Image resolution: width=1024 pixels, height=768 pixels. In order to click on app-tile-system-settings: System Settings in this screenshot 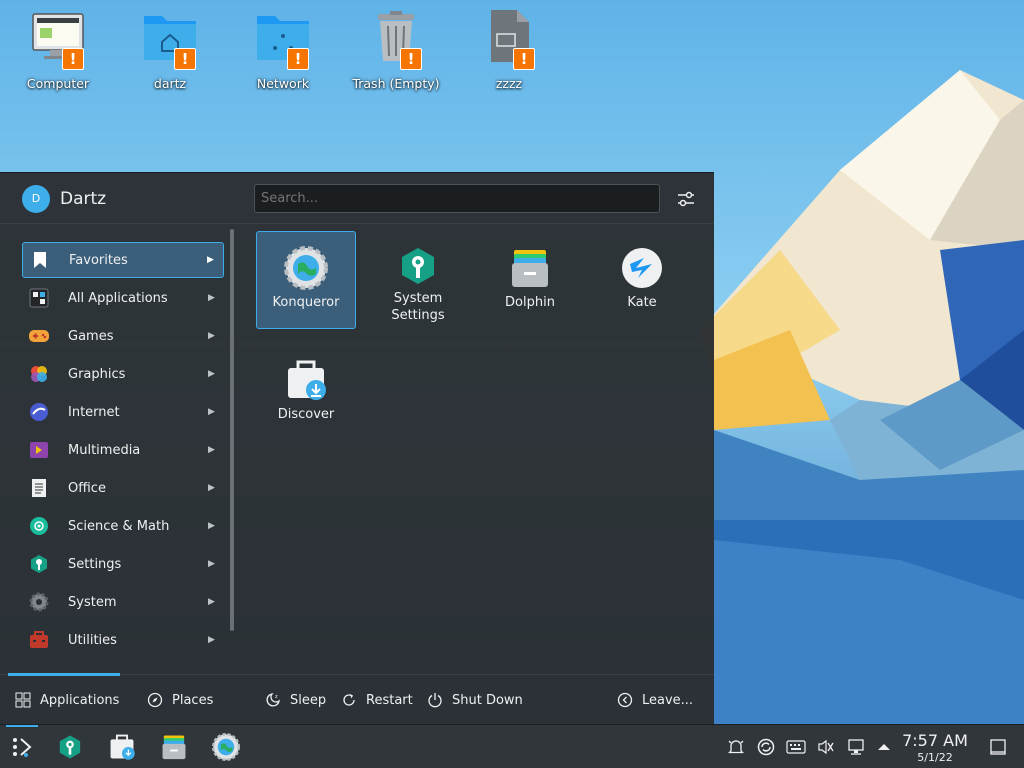, I will do `click(418, 280)`.